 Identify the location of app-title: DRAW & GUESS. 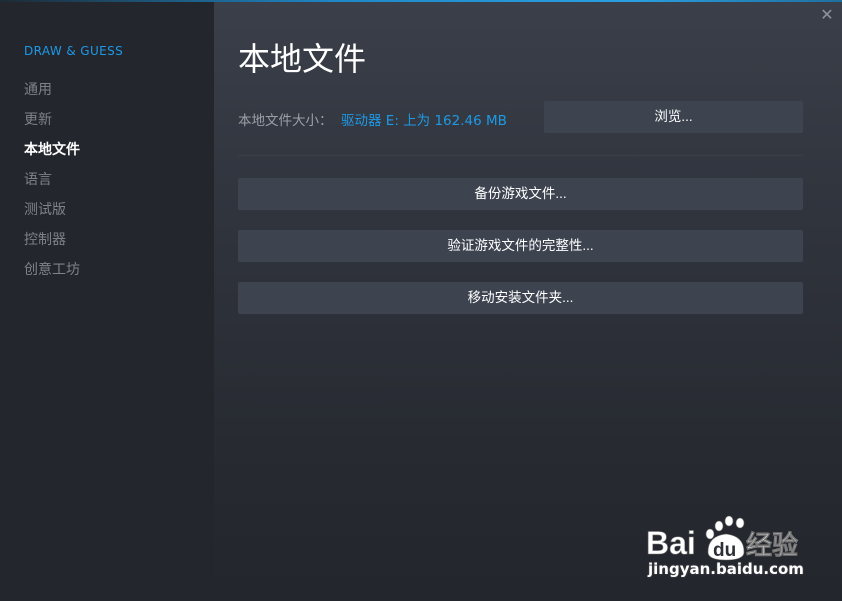
(74, 51).